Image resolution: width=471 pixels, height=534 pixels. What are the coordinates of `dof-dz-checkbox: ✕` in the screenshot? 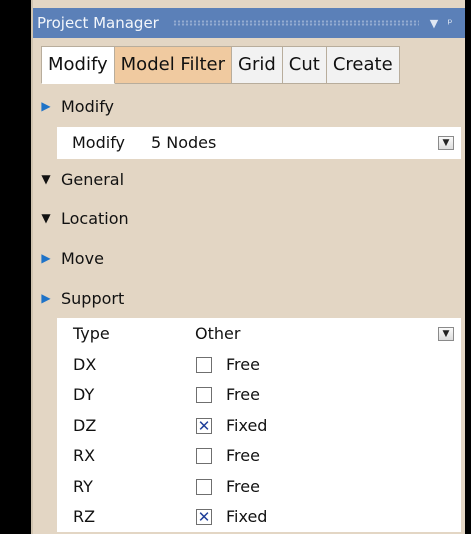 It's located at (204, 426).